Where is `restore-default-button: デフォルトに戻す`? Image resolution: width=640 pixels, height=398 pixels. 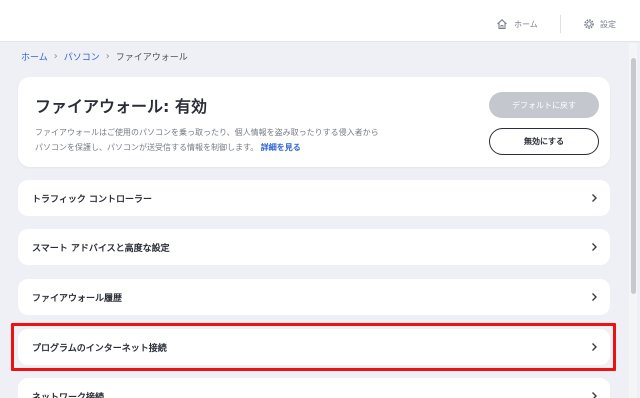
restore-default-button: デフォルトに戻す is located at coordinates (544, 105).